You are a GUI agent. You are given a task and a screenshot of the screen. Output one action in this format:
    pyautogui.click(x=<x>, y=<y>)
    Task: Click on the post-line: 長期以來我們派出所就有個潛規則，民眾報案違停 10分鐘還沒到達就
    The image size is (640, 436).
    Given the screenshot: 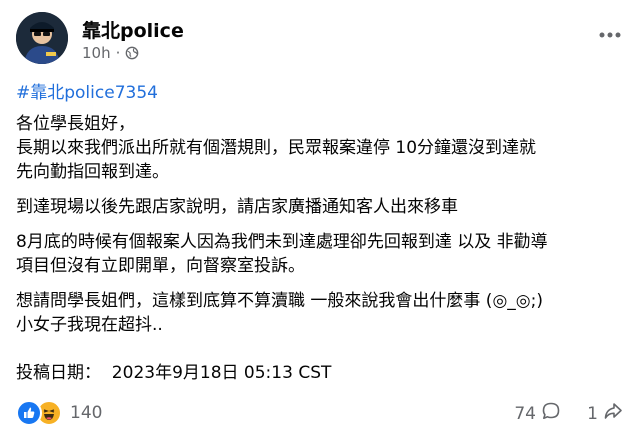 What is the action you would take?
    pyautogui.click(x=276, y=148)
    